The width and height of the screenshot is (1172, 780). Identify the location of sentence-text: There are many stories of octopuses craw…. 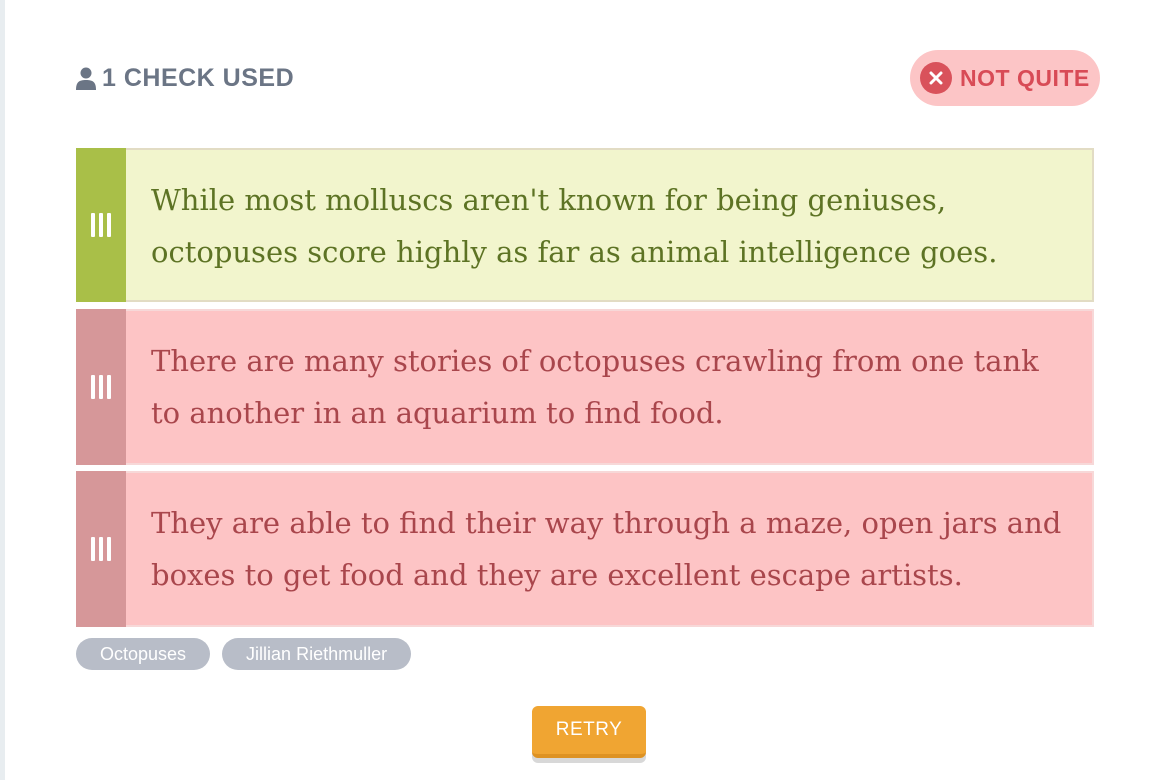
(595, 387).